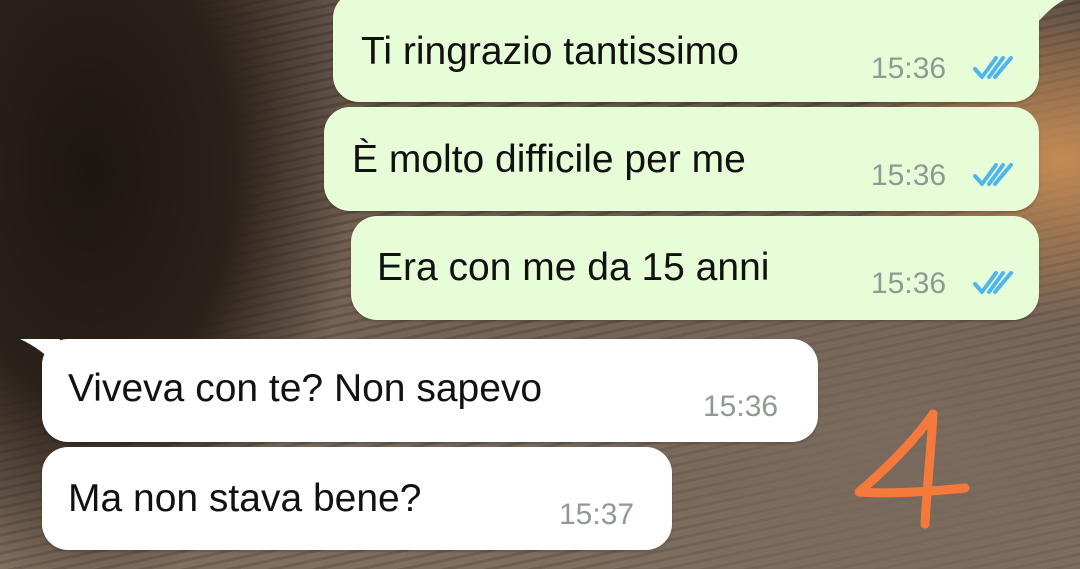  I want to click on message-bubble-outgoing: Ti ringrazio tantissimo 15:36, so click(686, 51).